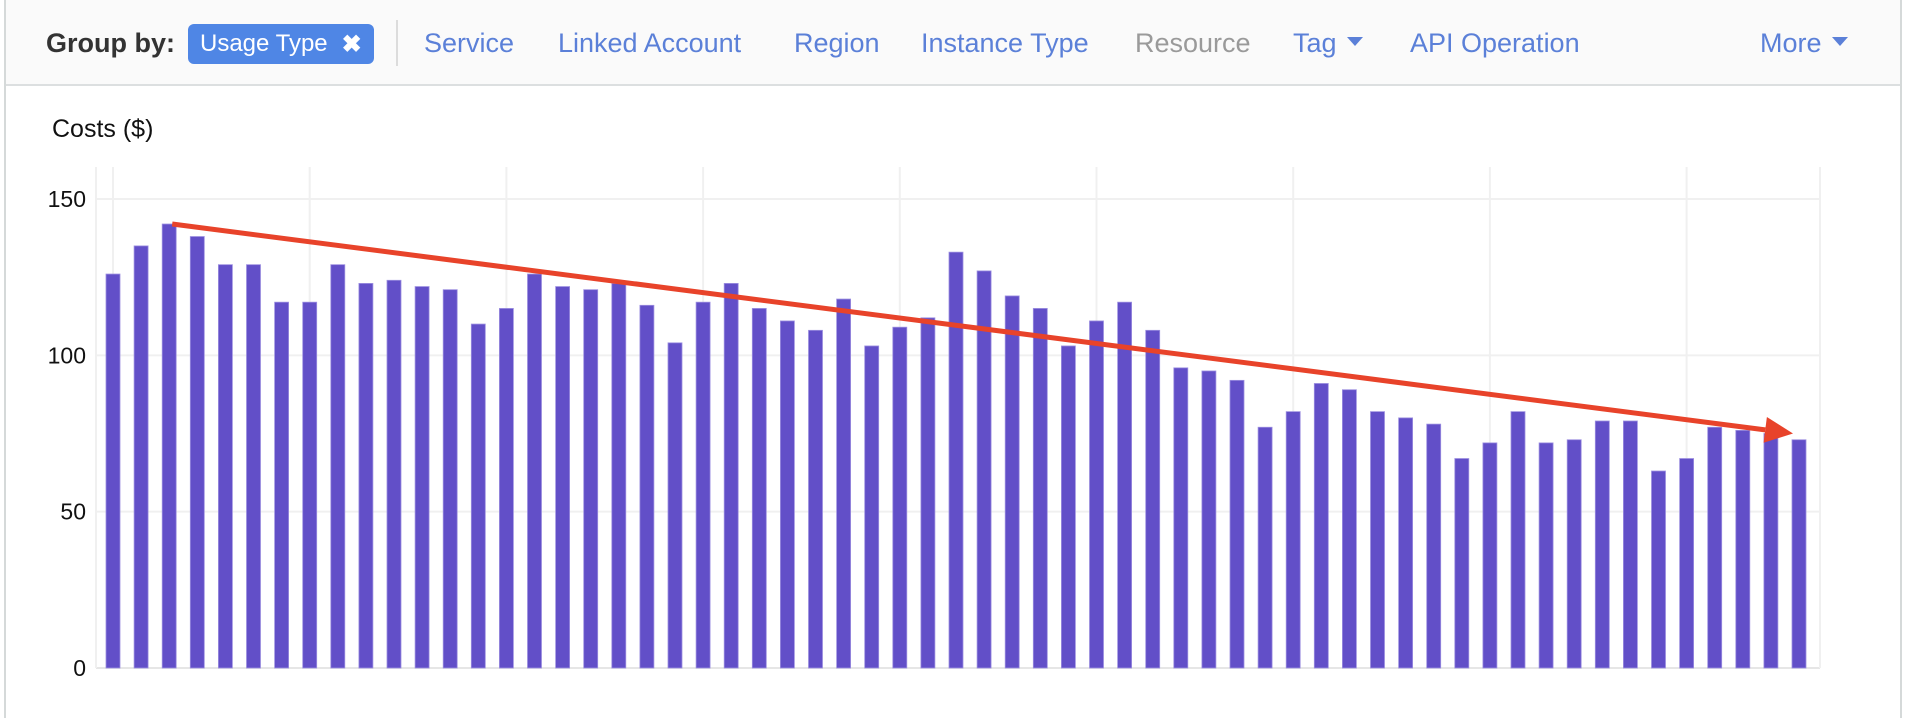 This screenshot has width=1906, height=718. What do you see at coordinates (67, 199) in the screenshot?
I see `y-tick-label: 150` at bounding box center [67, 199].